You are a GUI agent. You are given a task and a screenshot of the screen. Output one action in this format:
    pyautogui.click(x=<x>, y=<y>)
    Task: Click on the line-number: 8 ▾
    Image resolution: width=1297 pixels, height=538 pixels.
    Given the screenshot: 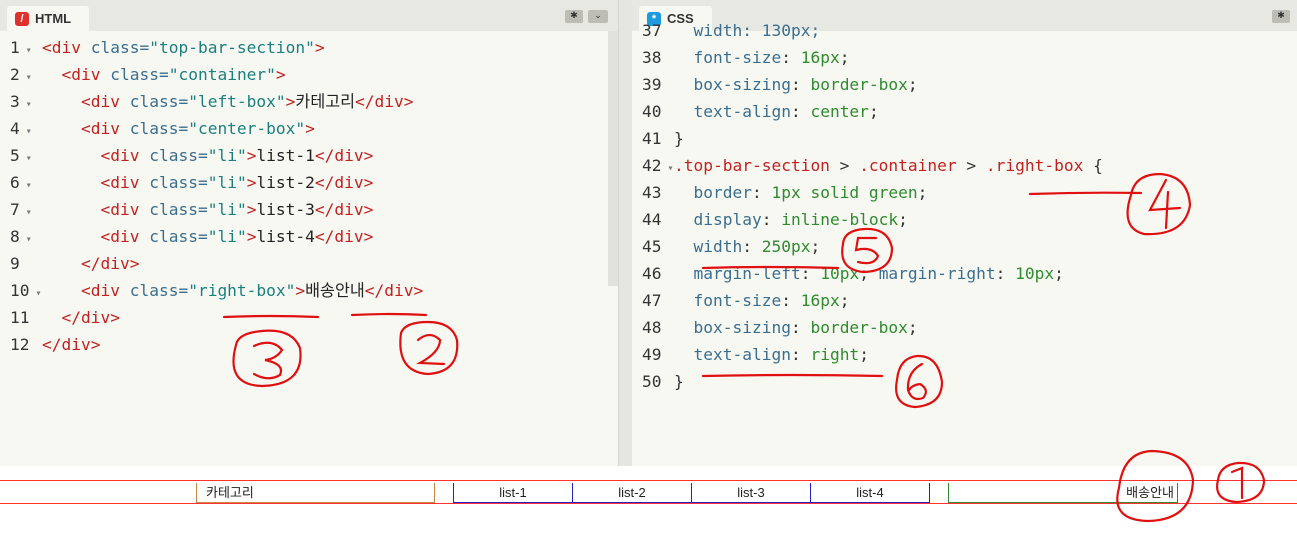 What is the action you would take?
    pyautogui.click(x=21, y=236)
    